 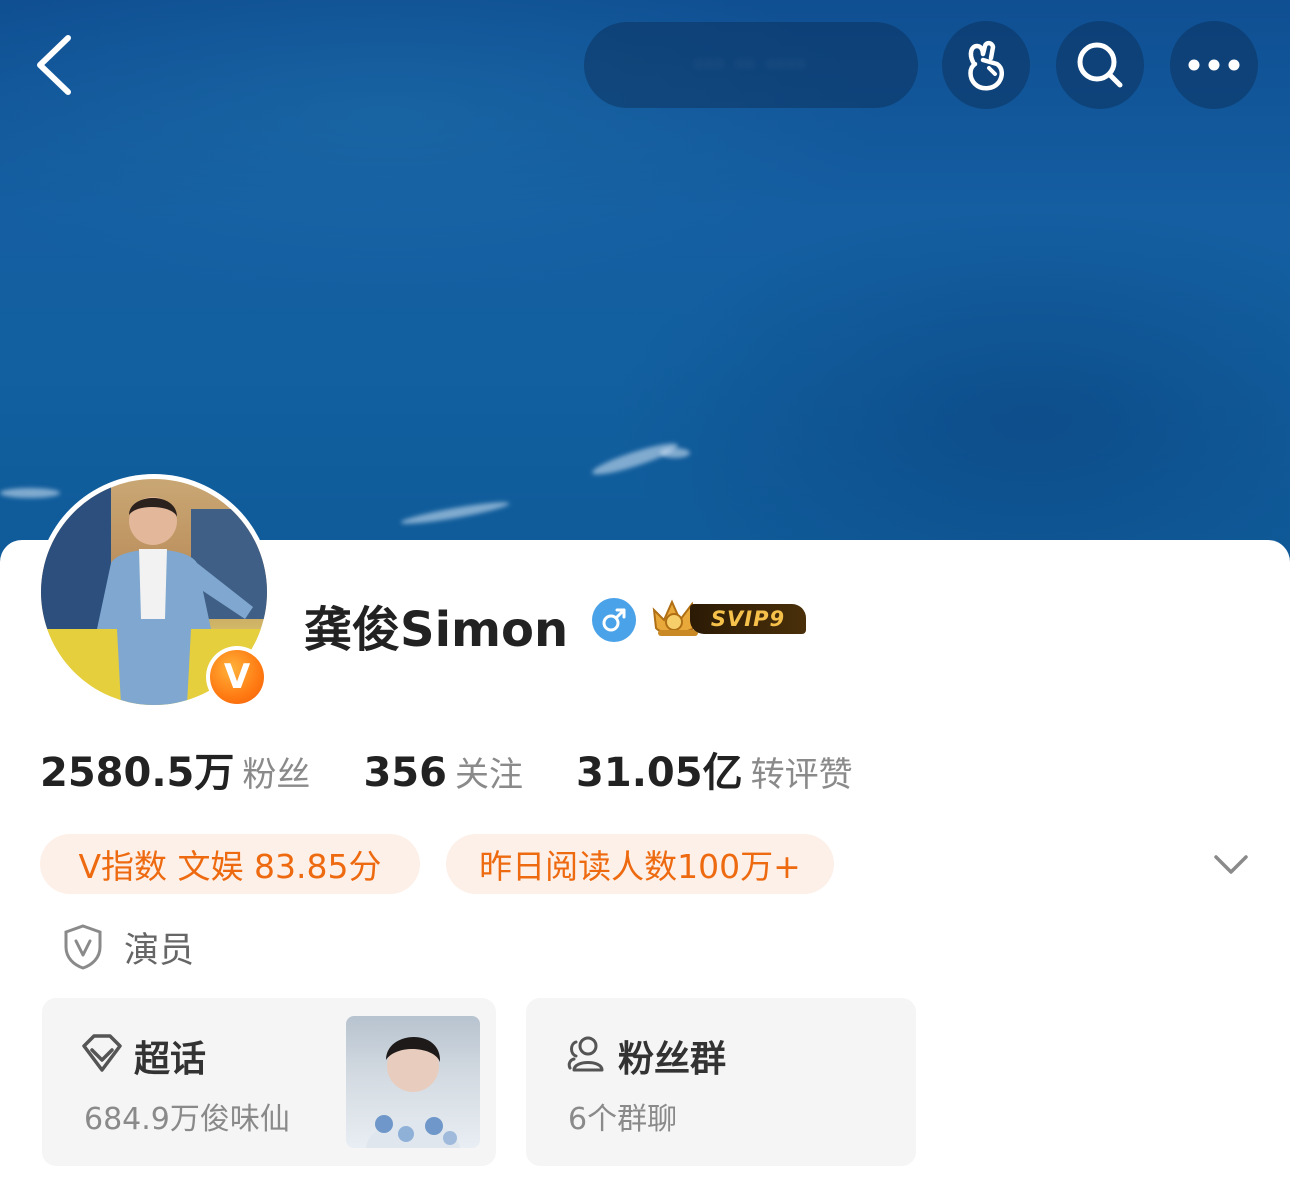 What do you see at coordinates (640, 864) in the screenshot?
I see `tag-daily-readers: 昨日阅读人数100万+` at bounding box center [640, 864].